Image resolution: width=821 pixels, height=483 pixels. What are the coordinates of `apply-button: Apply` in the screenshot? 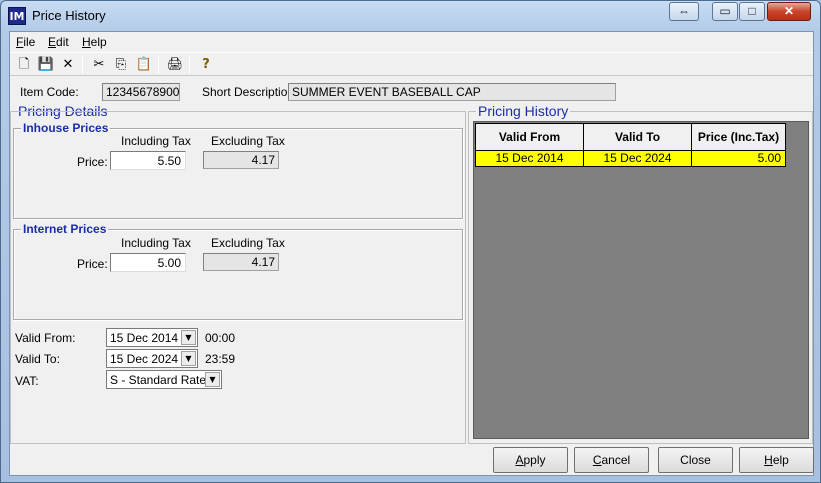 It's located at (530, 460).